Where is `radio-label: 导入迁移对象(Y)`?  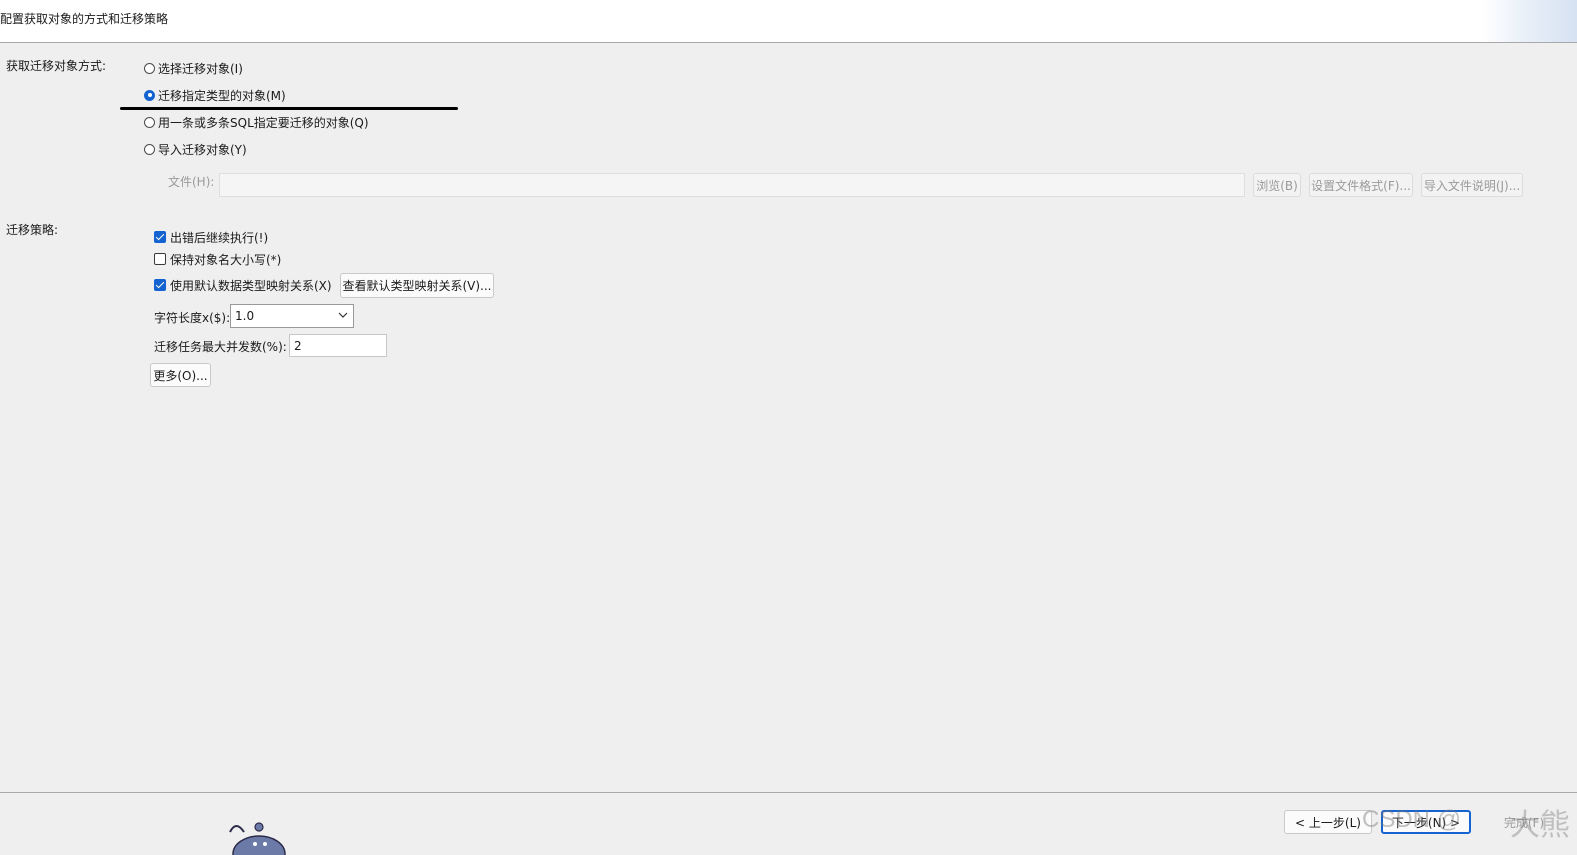
radio-label: 导入迁移对象(Y) is located at coordinates (202, 149).